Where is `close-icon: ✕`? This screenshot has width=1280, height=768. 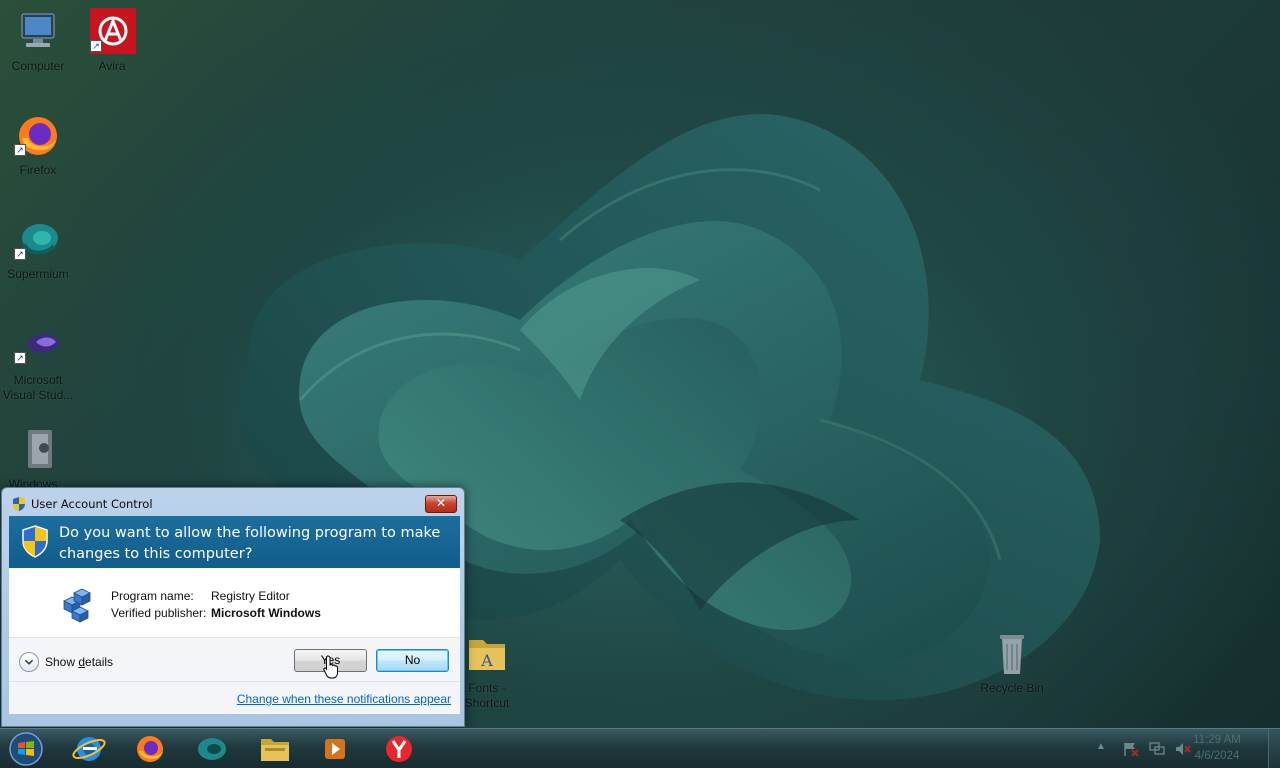
close-icon: ✕ is located at coordinates (441, 503).